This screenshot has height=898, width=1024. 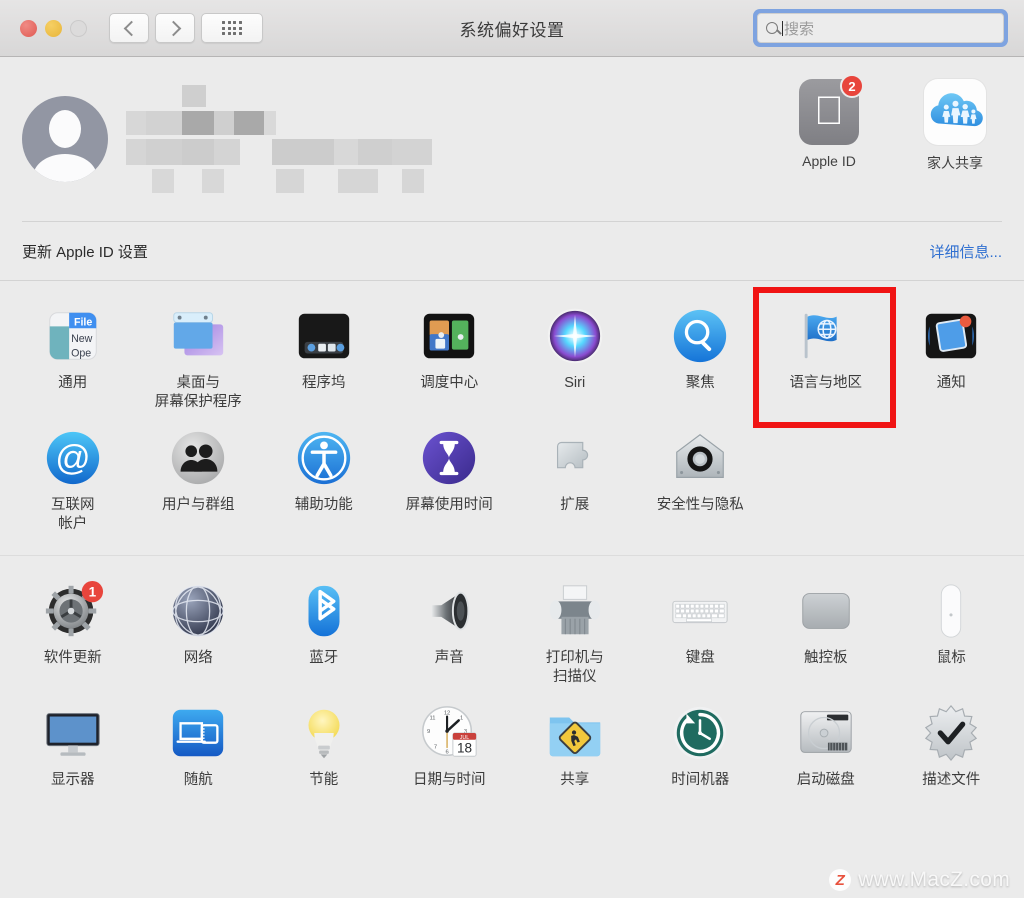 What do you see at coordinates (829, 123) in the screenshot?
I see `apple-id-button:  2 Apple ID` at bounding box center [829, 123].